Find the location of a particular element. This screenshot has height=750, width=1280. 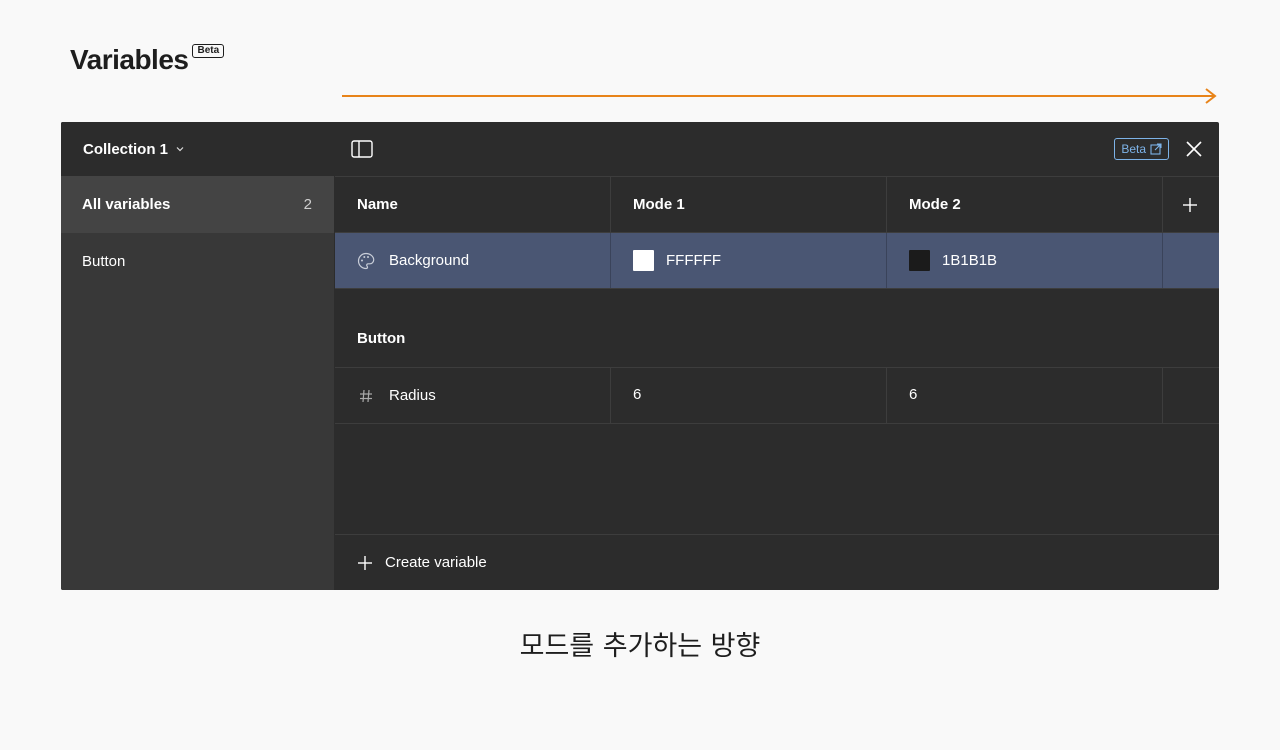

close-icon is located at coordinates (1194, 149).